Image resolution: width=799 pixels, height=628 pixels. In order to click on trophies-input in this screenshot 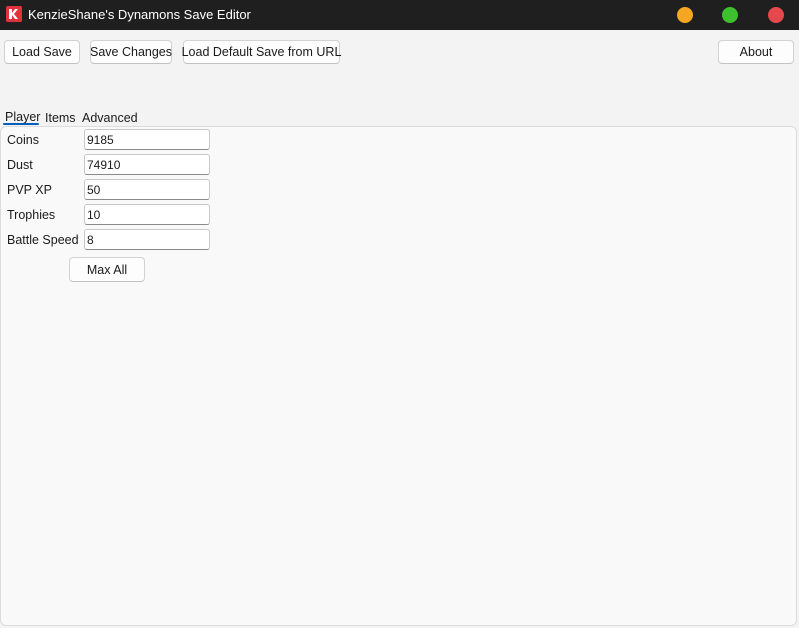, I will do `click(147, 214)`.